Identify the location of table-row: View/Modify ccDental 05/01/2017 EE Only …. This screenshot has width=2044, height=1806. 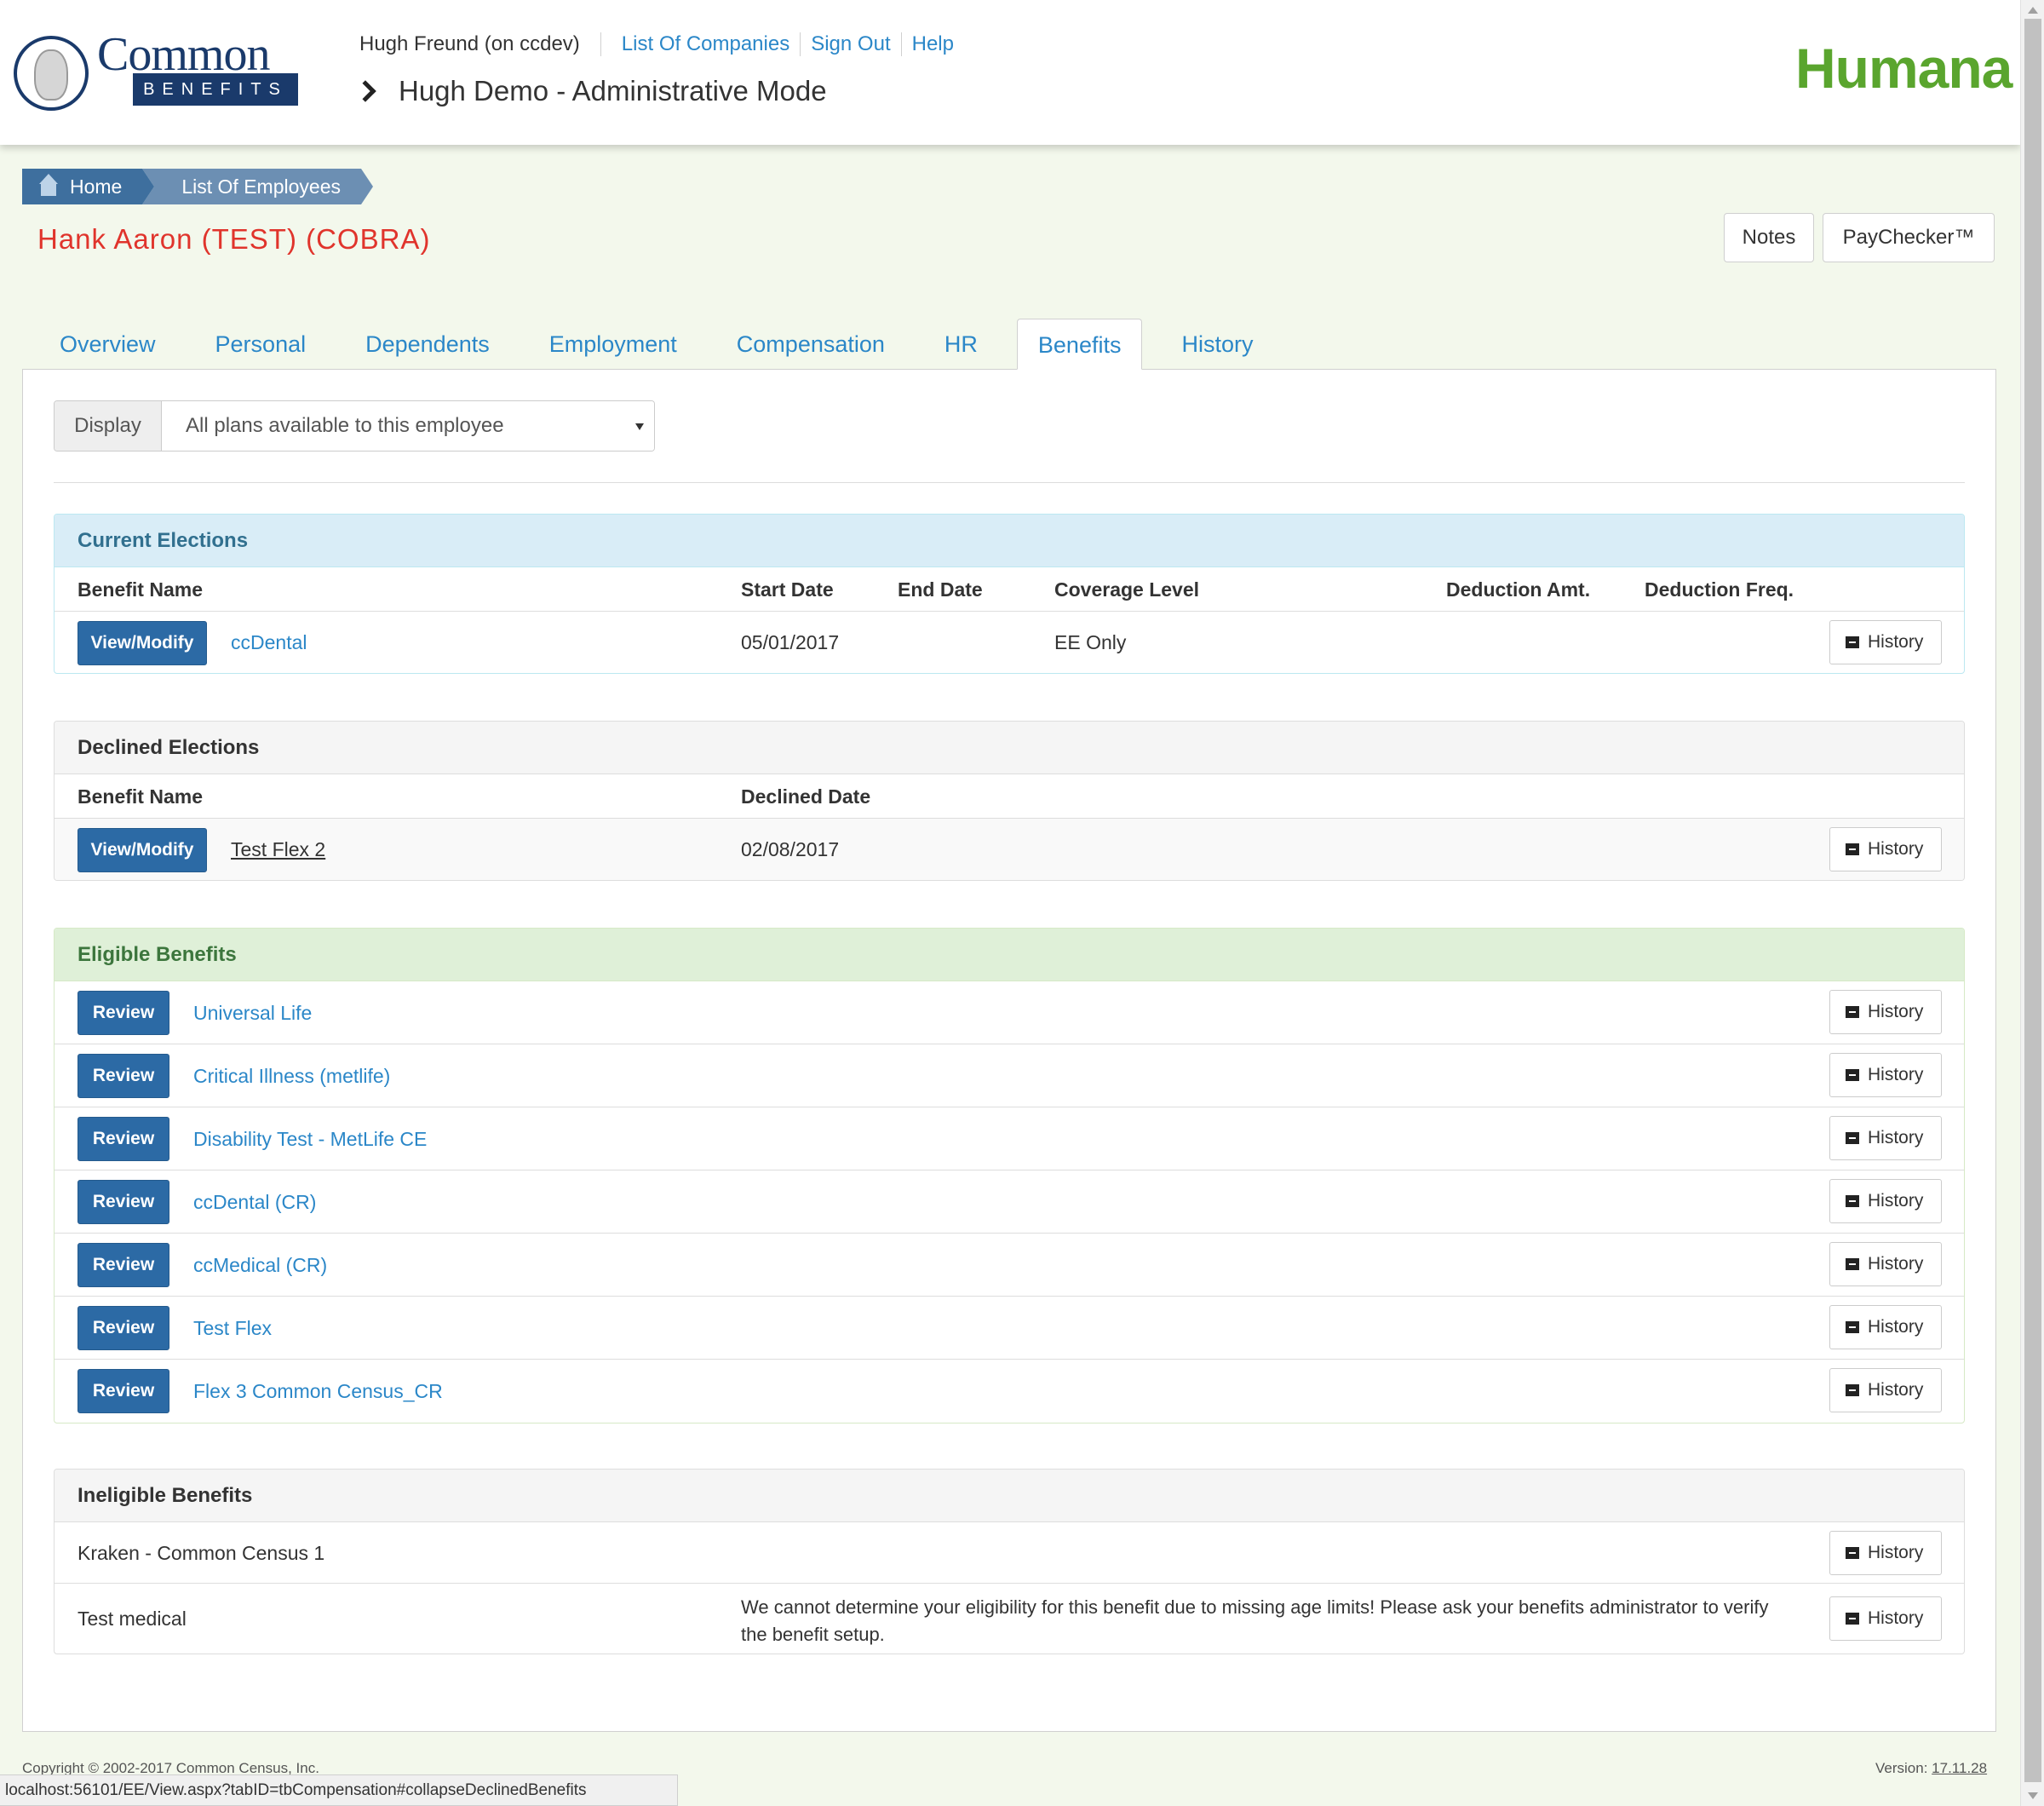
(1009, 642).